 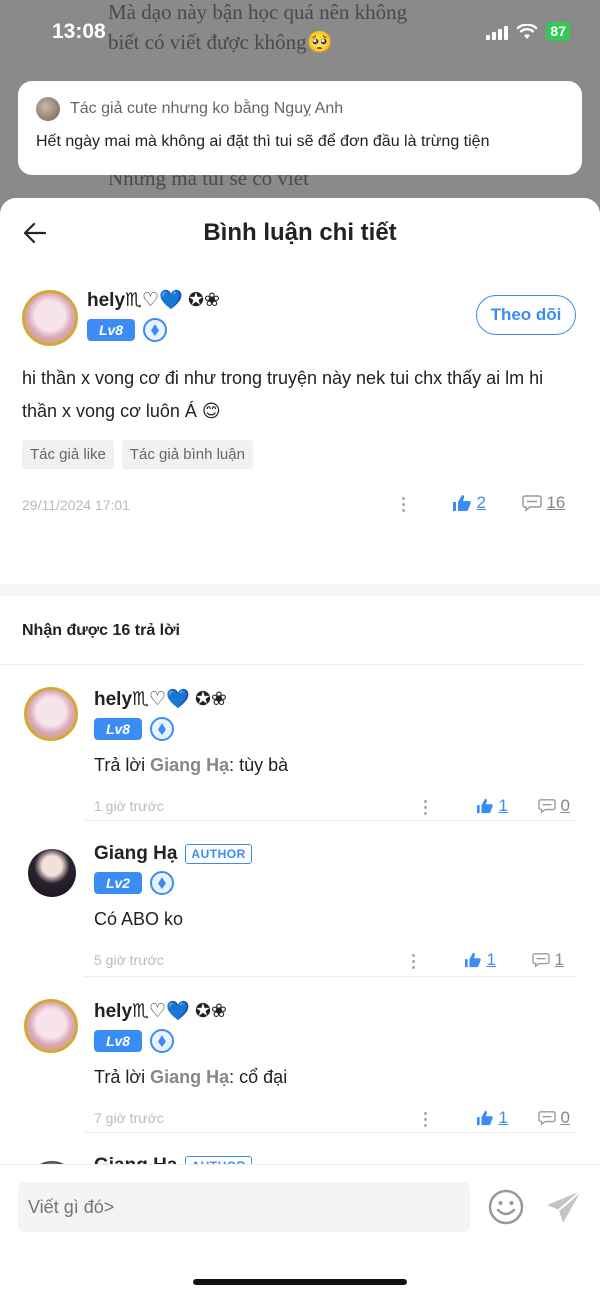 What do you see at coordinates (207, 108) in the screenshot?
I see `toast-author: Tác giả cute nhưng ko bằng Nguỵ Anh` at bounding box center [207, 108].